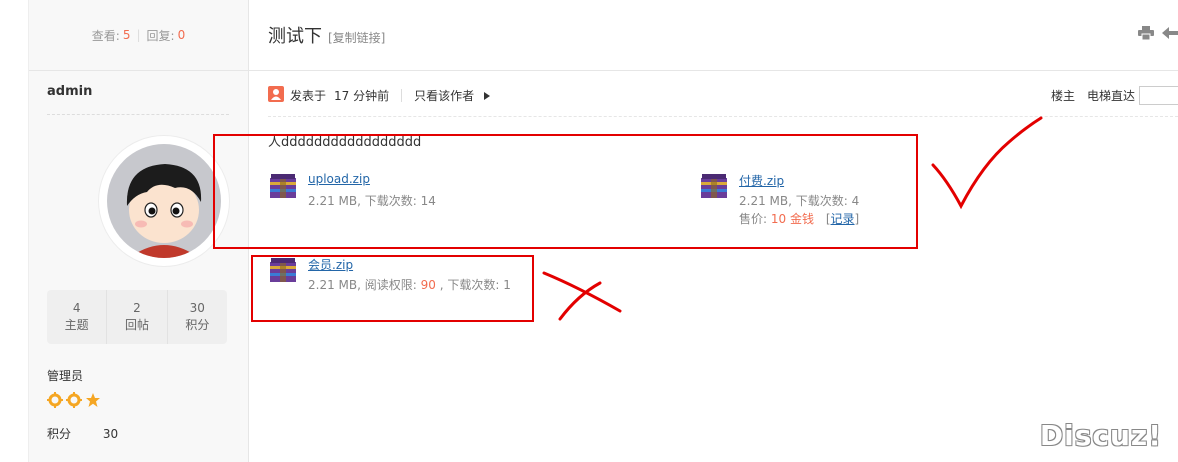 The image size is (1178, 462). What do you see at coordinates (1146, 34) in the screenshot?
I see `print-icon` at bounding box center [1146, 34].